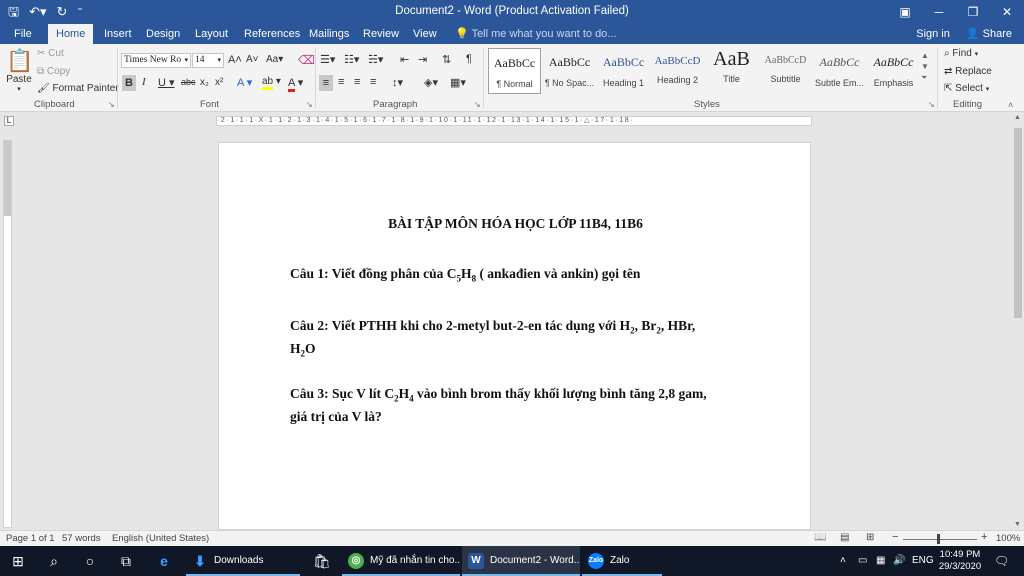  What do you see at coordinates (118, 34) in the screenshot?
I see `tab-insert: Insert` at bounding box center [118, 34].